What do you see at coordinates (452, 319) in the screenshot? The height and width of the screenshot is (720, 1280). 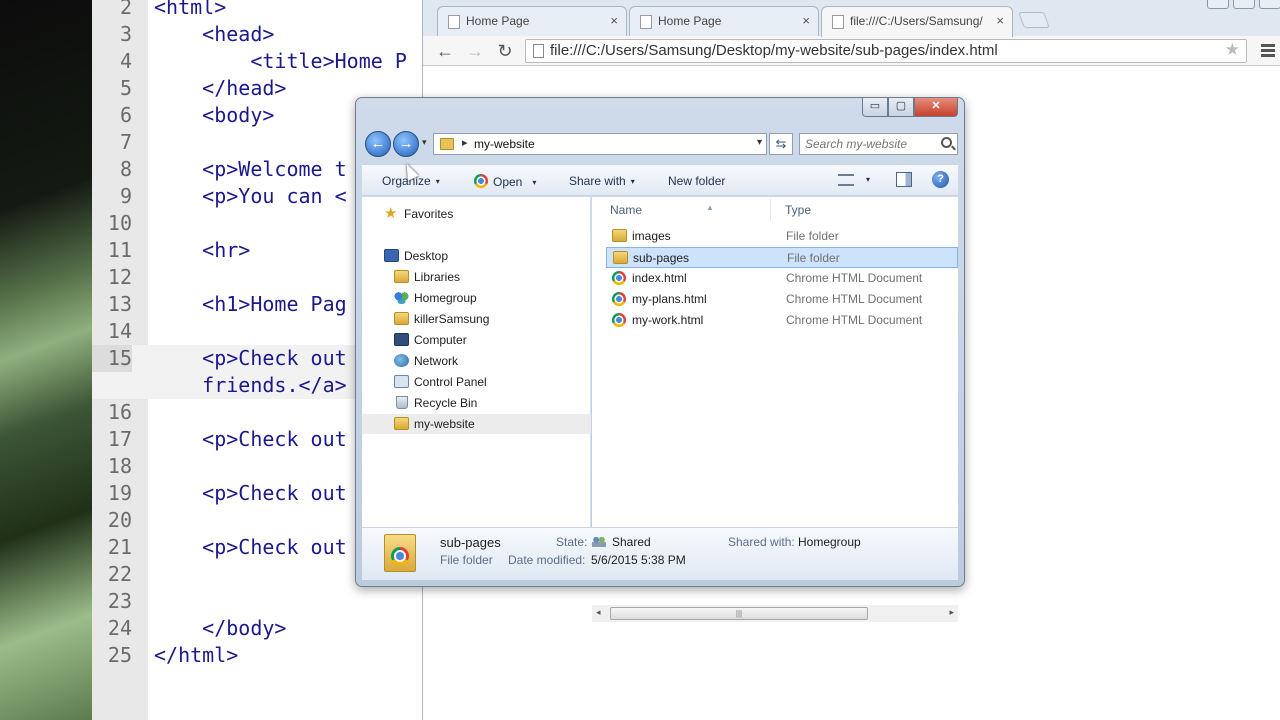 I see `nav-label: killerSamsung` at bounding box center [452, 319].